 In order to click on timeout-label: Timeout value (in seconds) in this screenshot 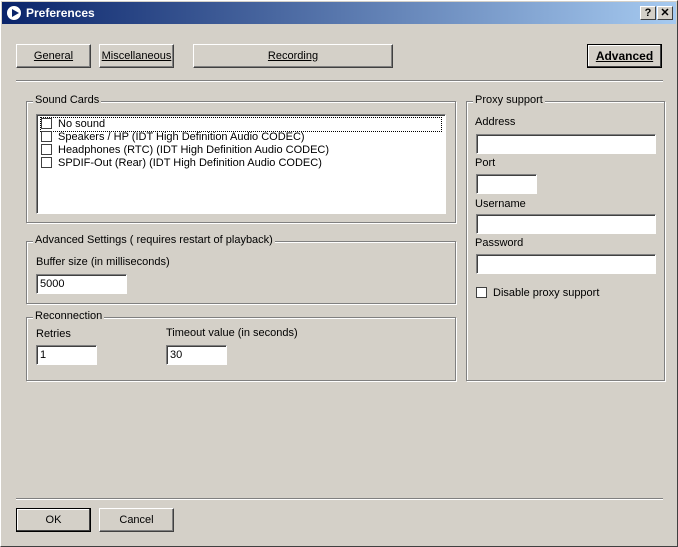, I will do `click(232, 333)`.